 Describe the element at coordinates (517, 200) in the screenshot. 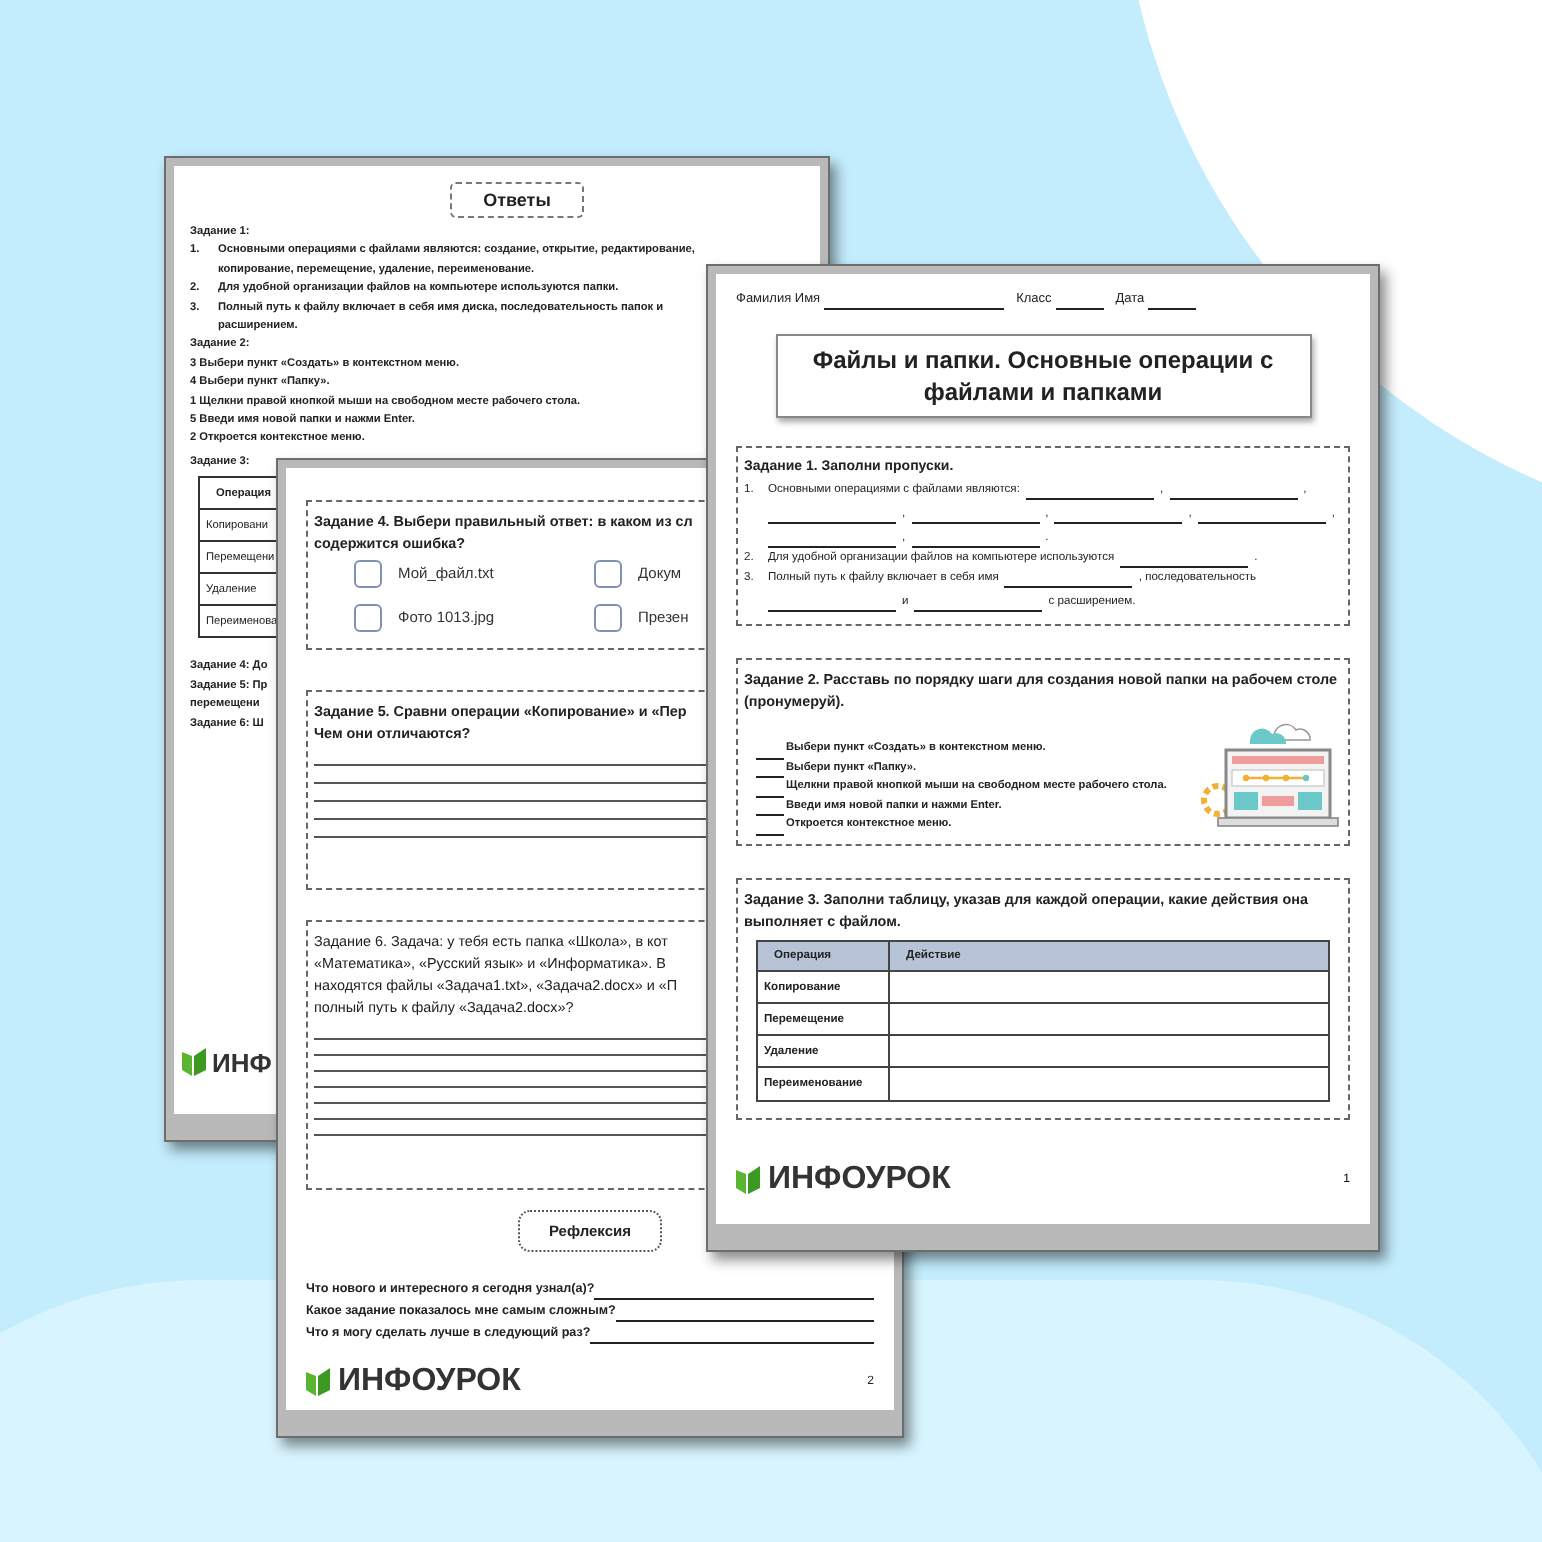

I see `title-box: Ответы` at that location.